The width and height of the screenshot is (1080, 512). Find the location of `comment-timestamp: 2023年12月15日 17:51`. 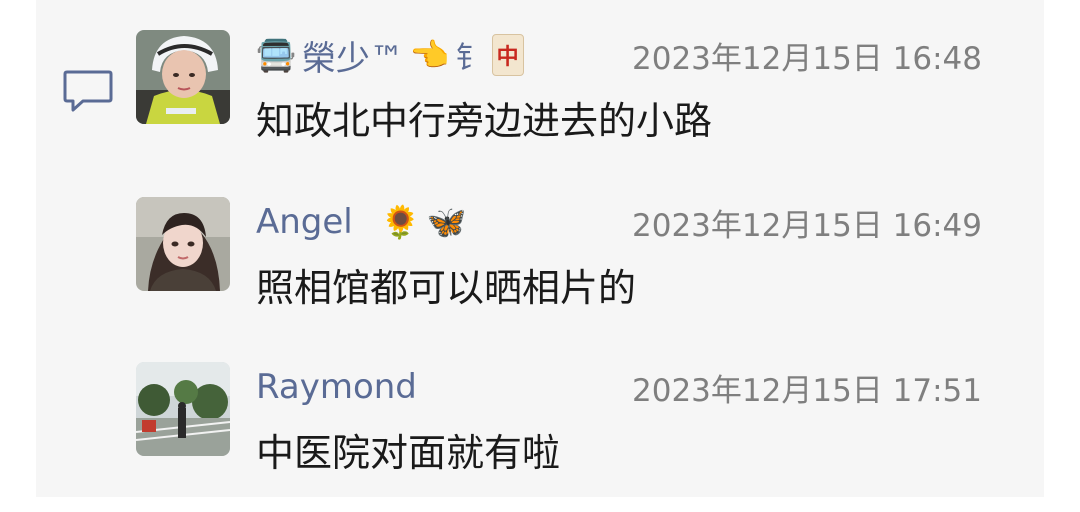

comment-timestamp: 2023年12月15日 17:51 is located at coordinates (807, 390).